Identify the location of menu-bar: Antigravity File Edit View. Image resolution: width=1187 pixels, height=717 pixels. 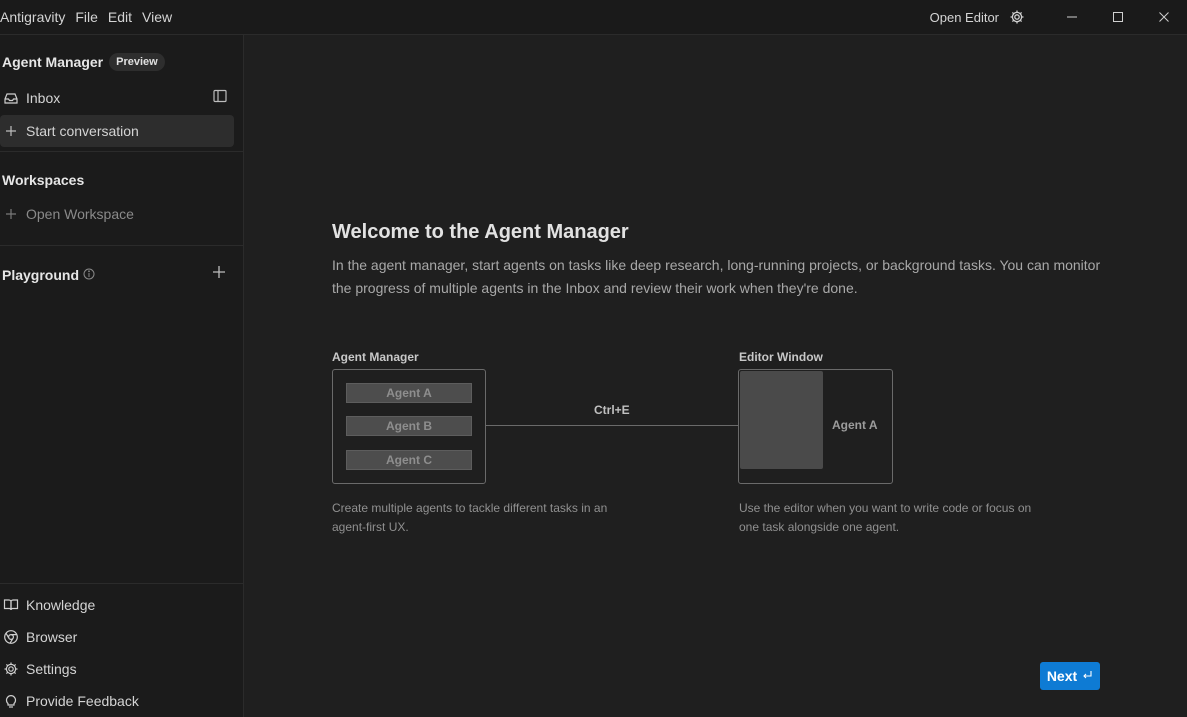
(86, 17).